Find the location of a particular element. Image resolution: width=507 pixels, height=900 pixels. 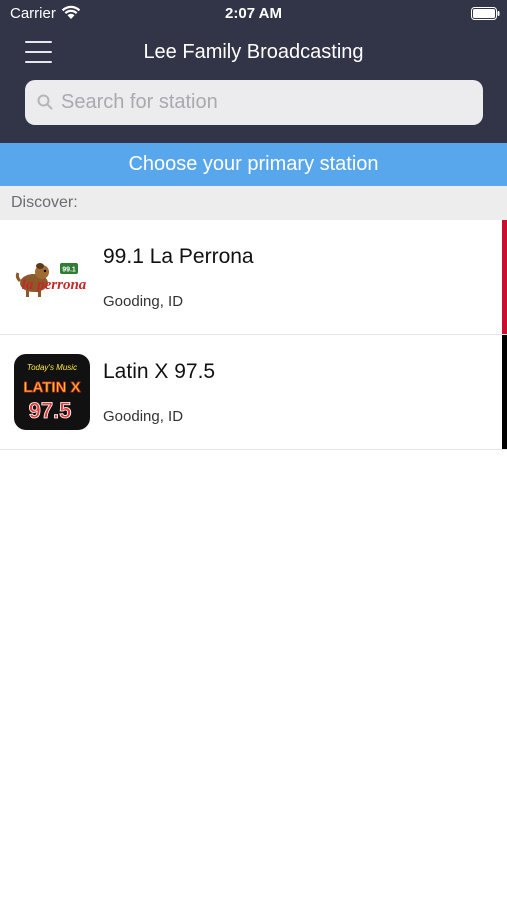

status-time: 2:07 AM is located at coordinates (253, 13).